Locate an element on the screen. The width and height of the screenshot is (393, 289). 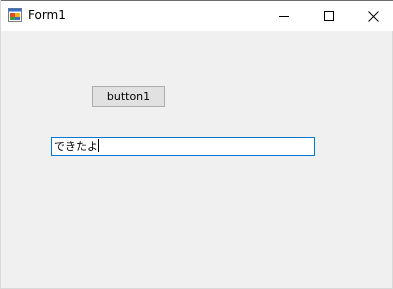
minimize-icon is located at coordinates (283, 16).